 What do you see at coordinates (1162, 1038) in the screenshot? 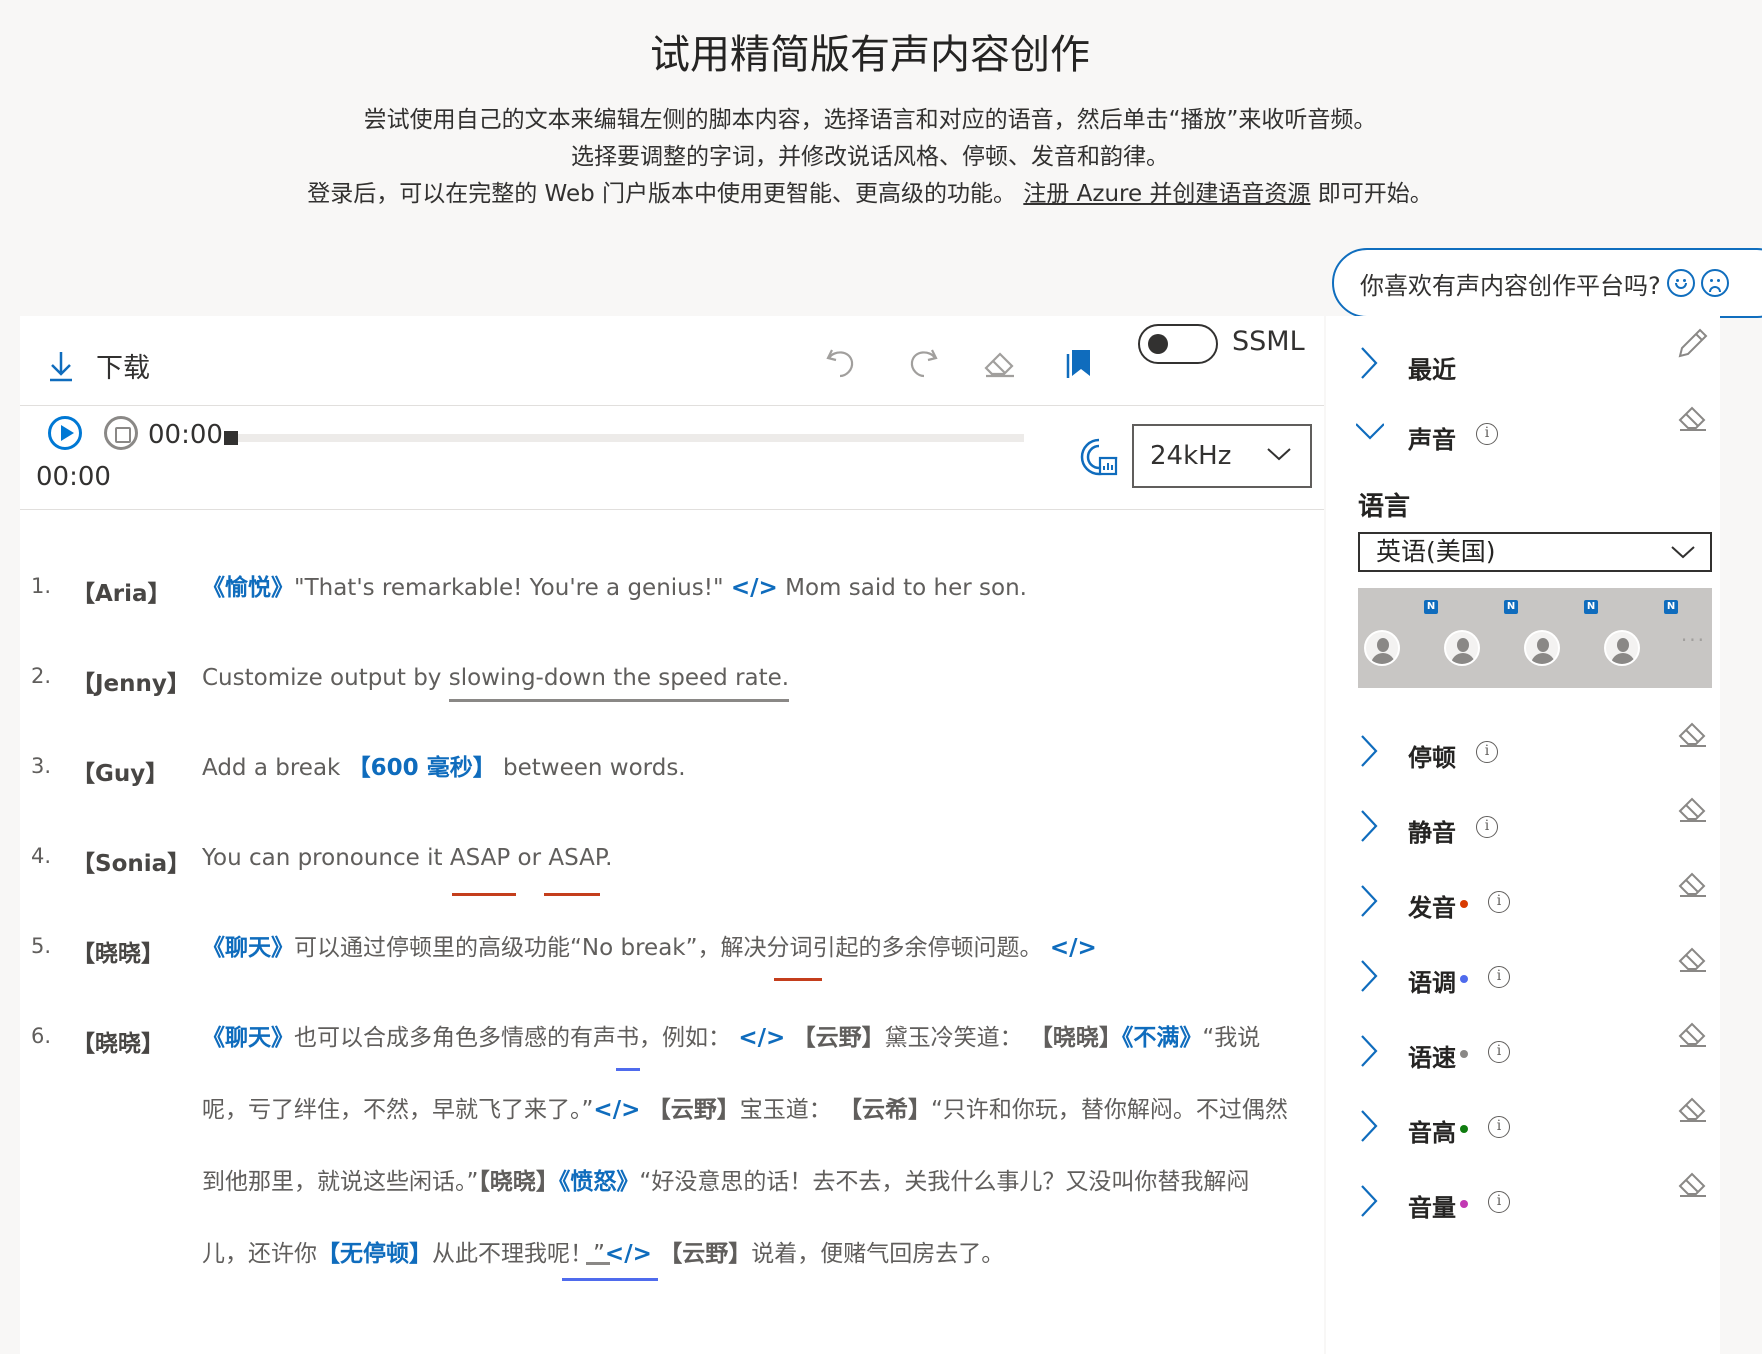
I see `style-tag: 《不满》` at bounding box center [1162, 1038].